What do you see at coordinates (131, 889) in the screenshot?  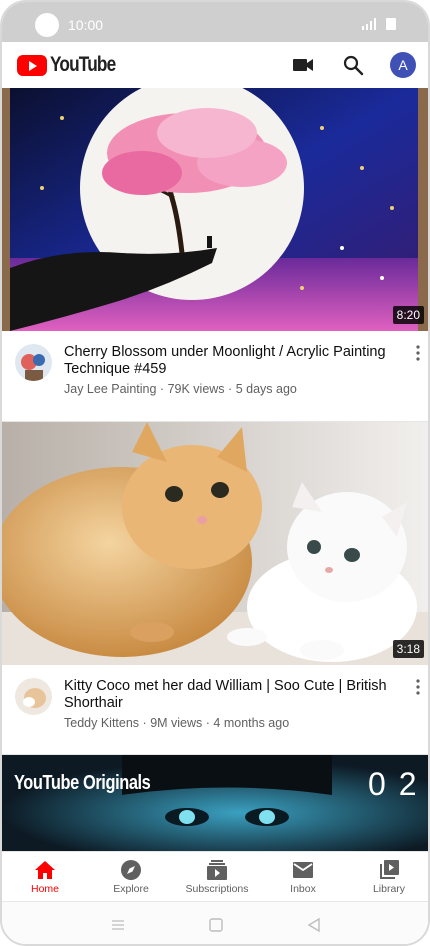 I see `nav-label: Explore` at bounding box center [131, 889].